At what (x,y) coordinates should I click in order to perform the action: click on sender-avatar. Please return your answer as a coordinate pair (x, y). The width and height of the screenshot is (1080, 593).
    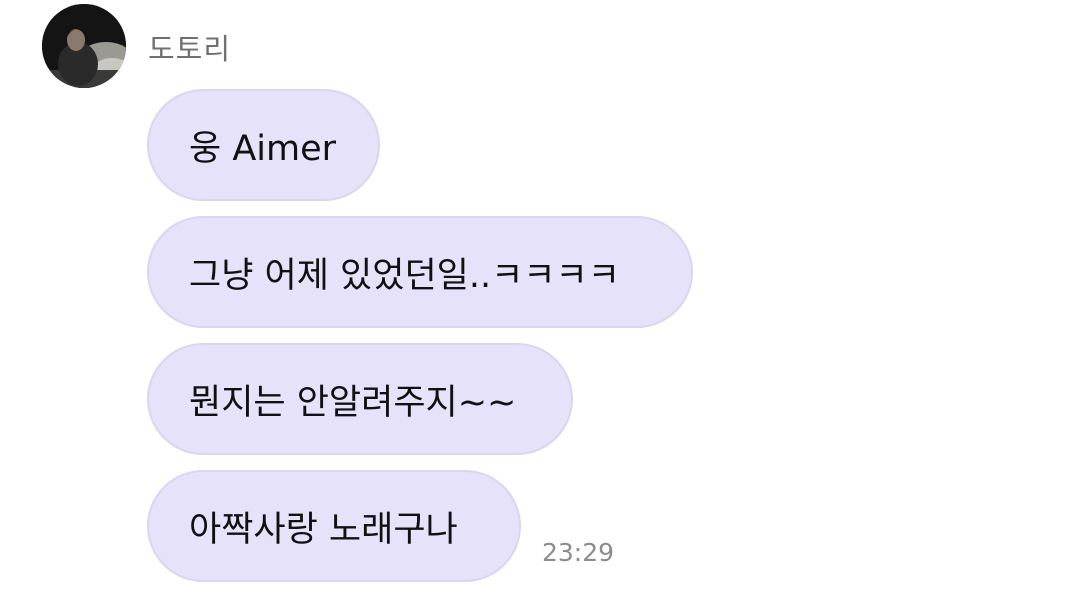
    Looking at the image, I should click on (84, 46).